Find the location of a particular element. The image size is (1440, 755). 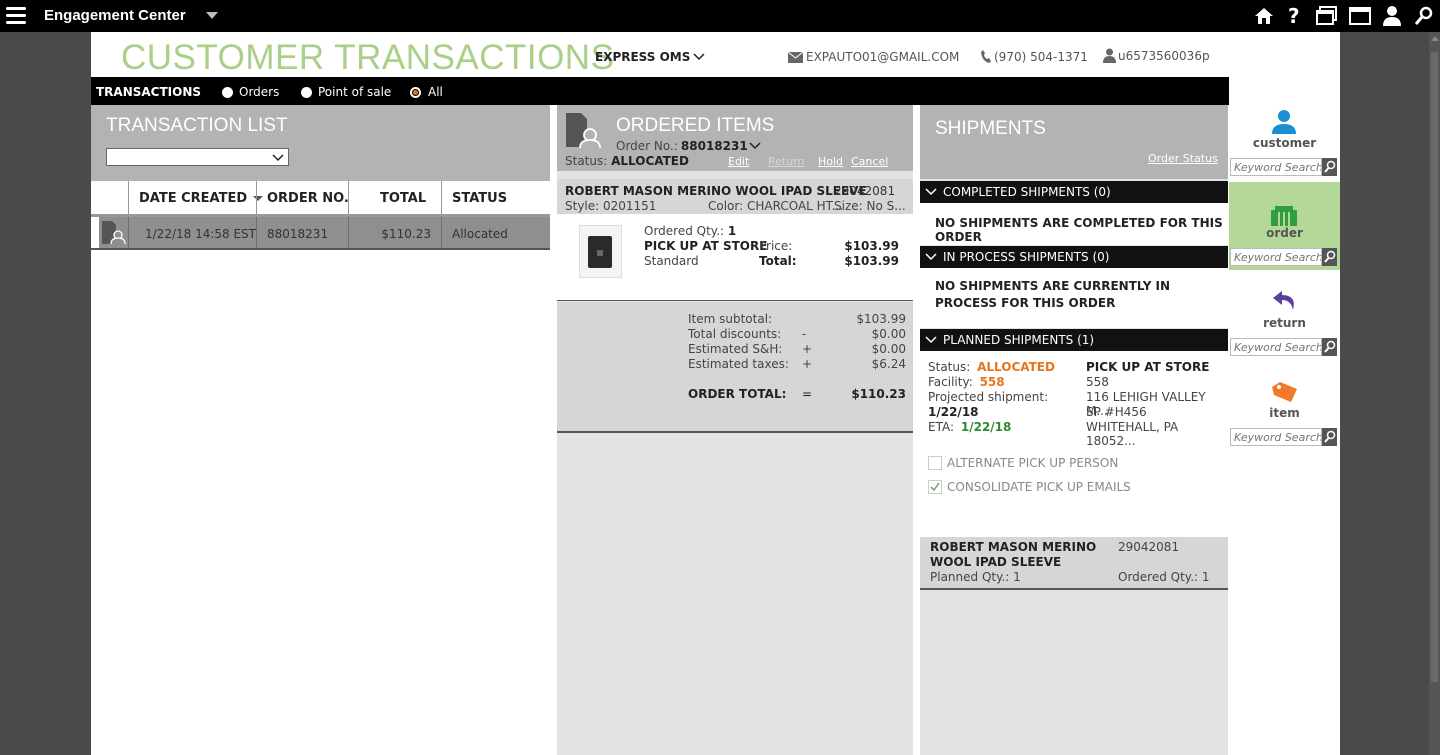

order-status-link: Order Status is located at coordinates (1183, 158).